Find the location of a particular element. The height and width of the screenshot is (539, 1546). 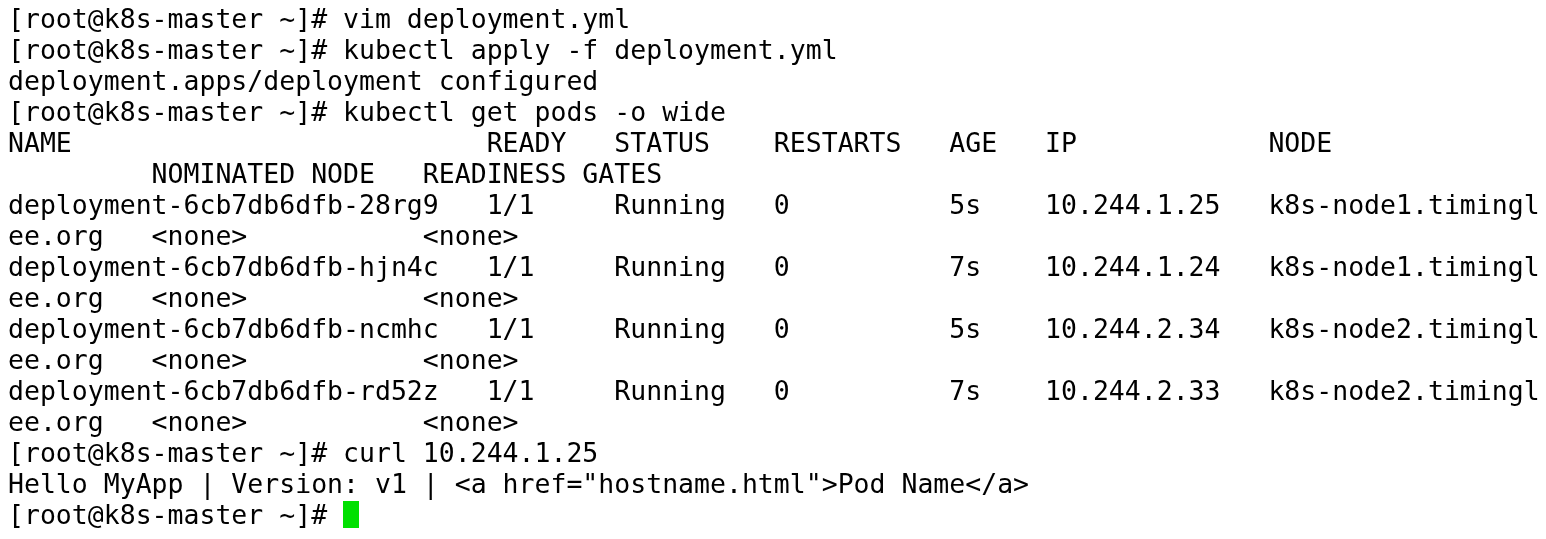

terminal-line: deployment-6cb7db6dfb-hjn4c 1/1 Running 0 7s 10.244.1.24 k8s-node1.timingl is located at coordinates (774, 266).